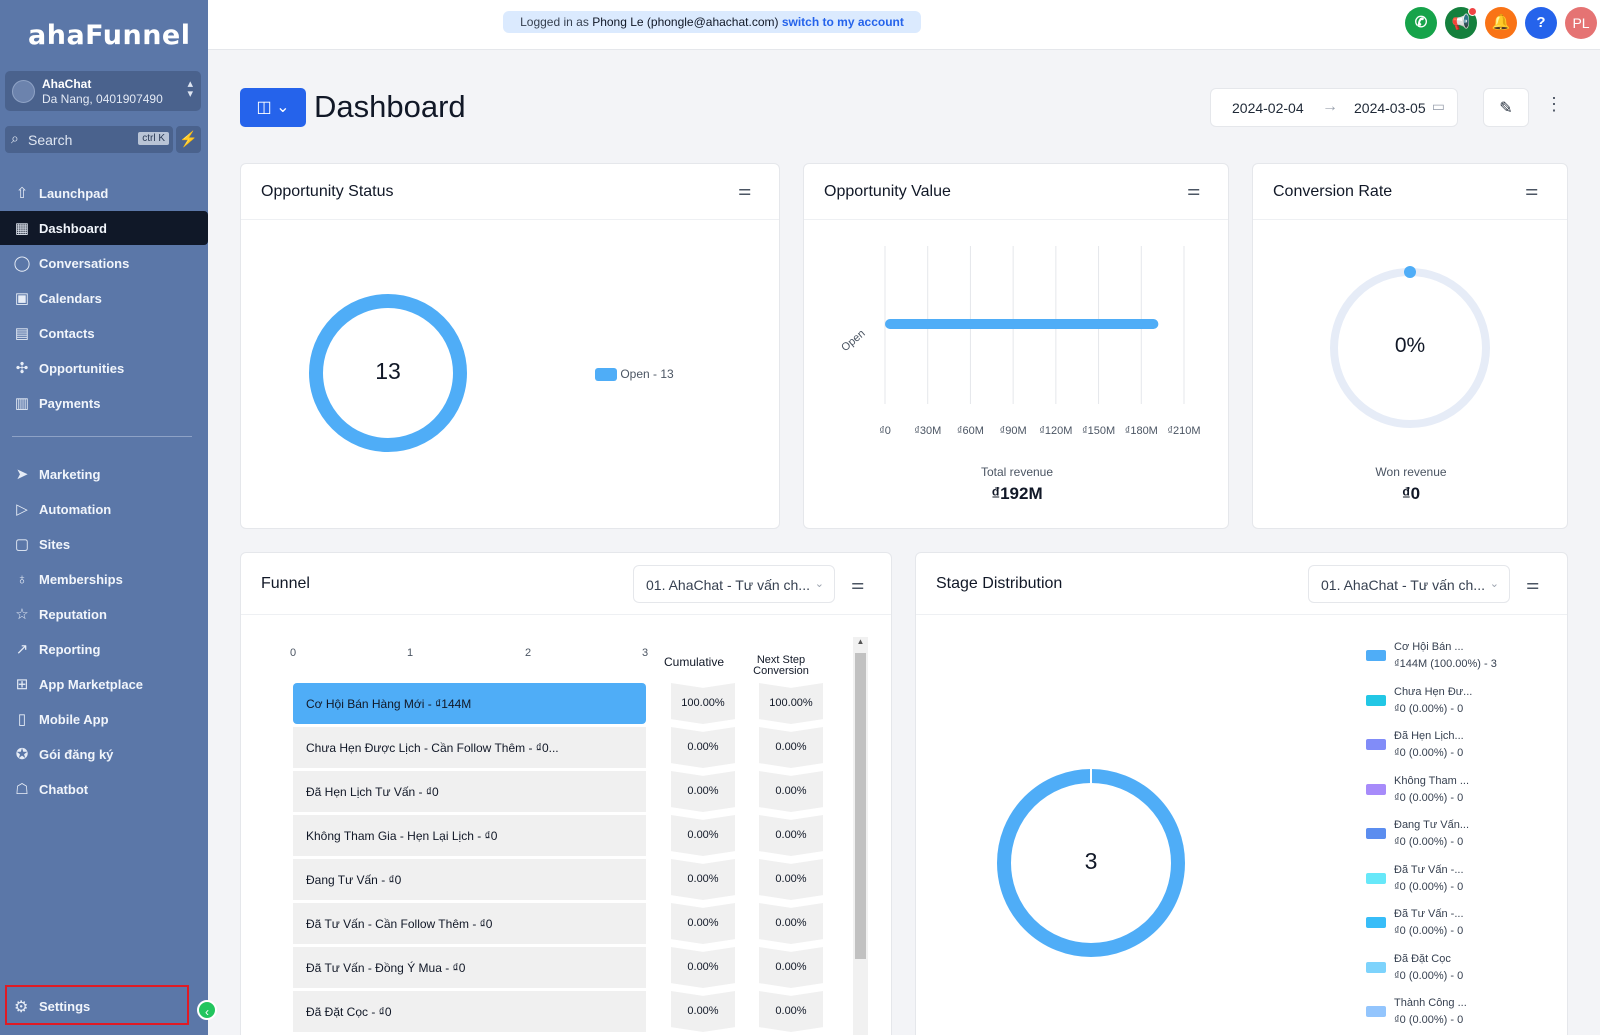  What do you see at coordinates (1141, 431) in the screenshot?
I see `x-tick-label: ₫180M` at bounding box center [1141, 431].